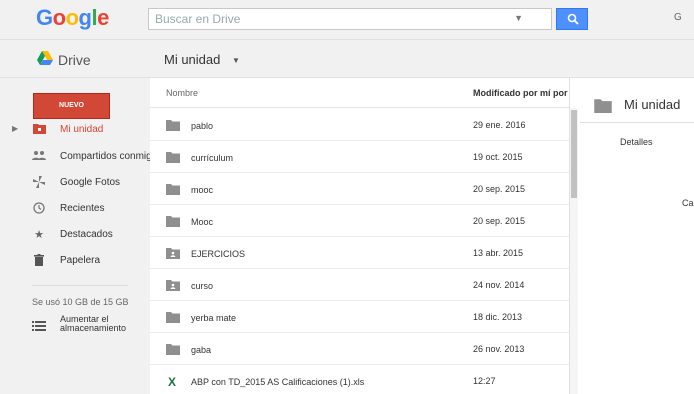 This screenshot has height=394, width=694. I want to click on details-panel: Mi unidad Detalles Ca, so click(637, 236).